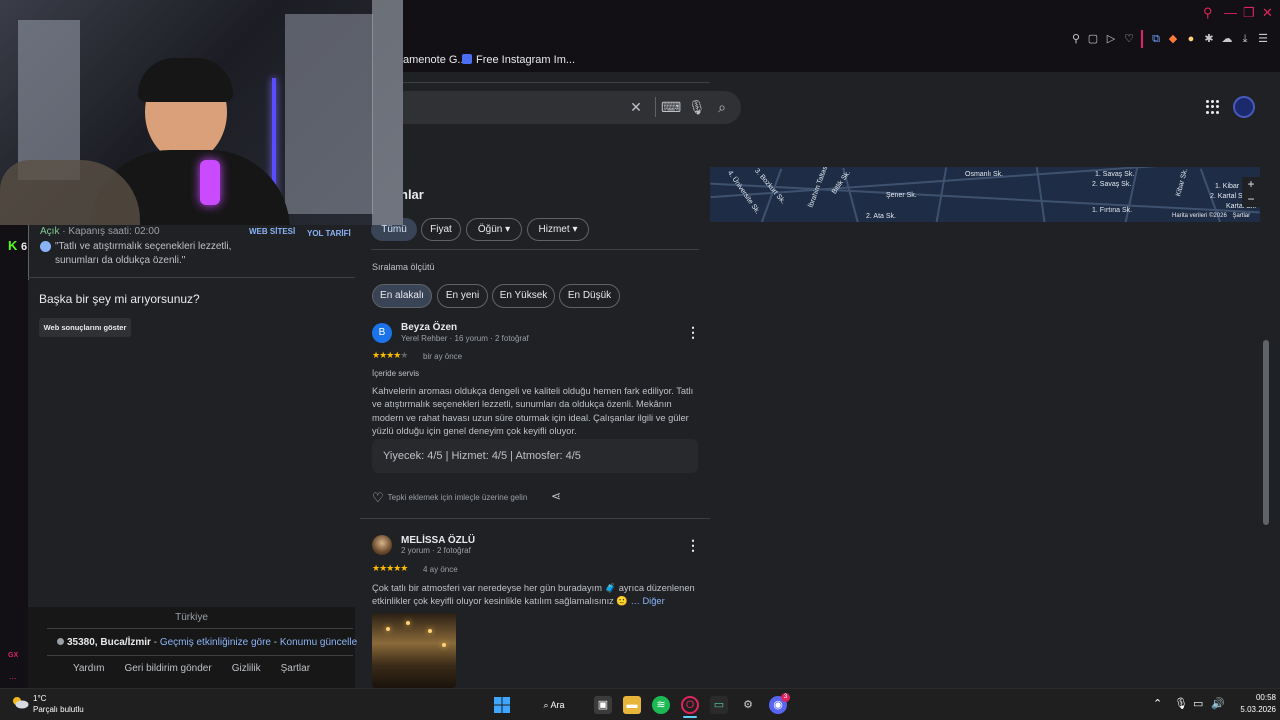  What do you see at coordinates (1254, 697) in the screenshot?
I see `clock-time: 00:58` at bounding box center [1254, 697].